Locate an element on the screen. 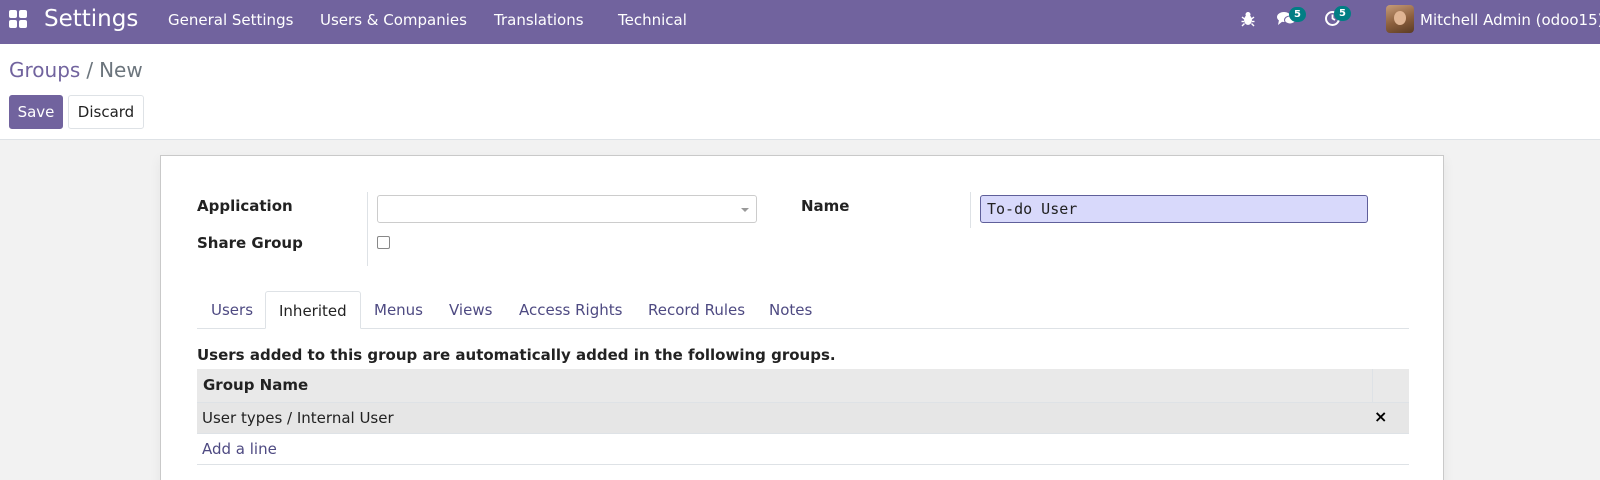  column-divider is located at coordinates (1372, 386).